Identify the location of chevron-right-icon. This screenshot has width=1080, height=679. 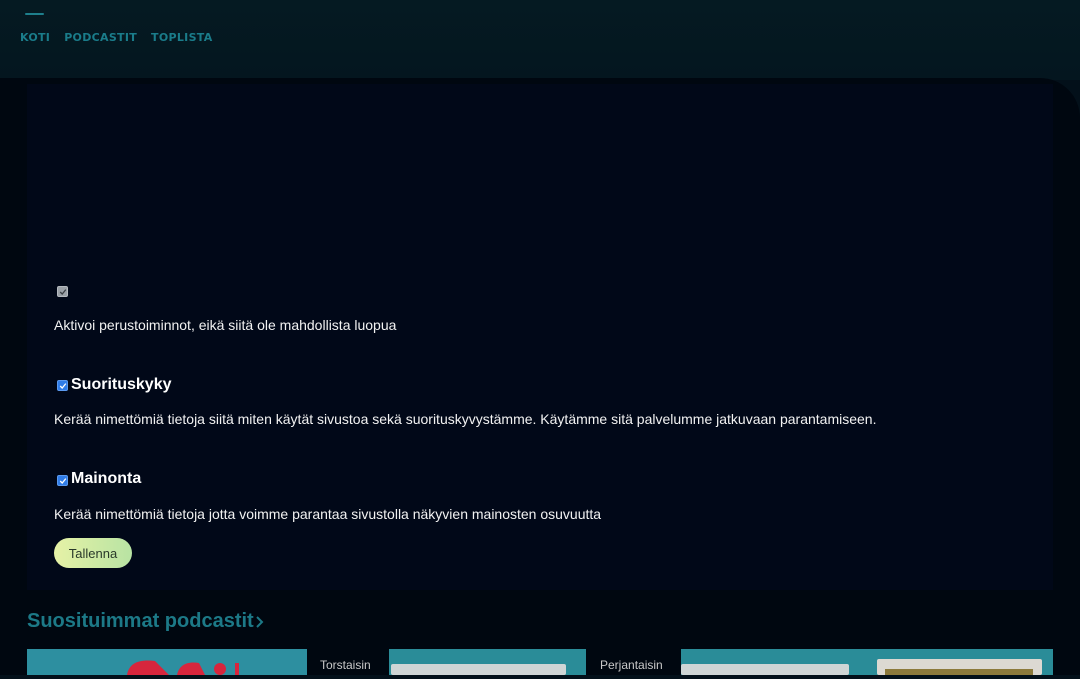
(260, 622).